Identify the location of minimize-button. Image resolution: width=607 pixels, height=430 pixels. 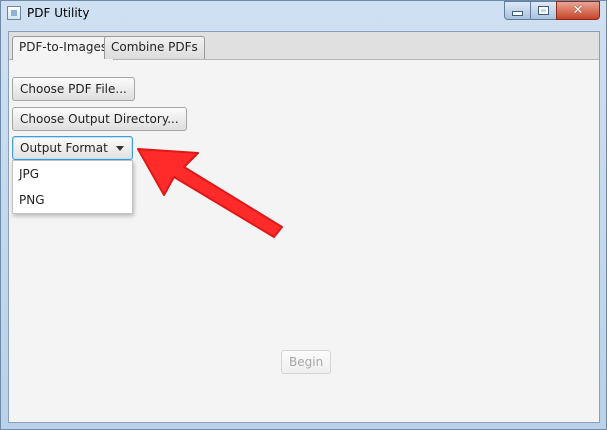
(517, 10).